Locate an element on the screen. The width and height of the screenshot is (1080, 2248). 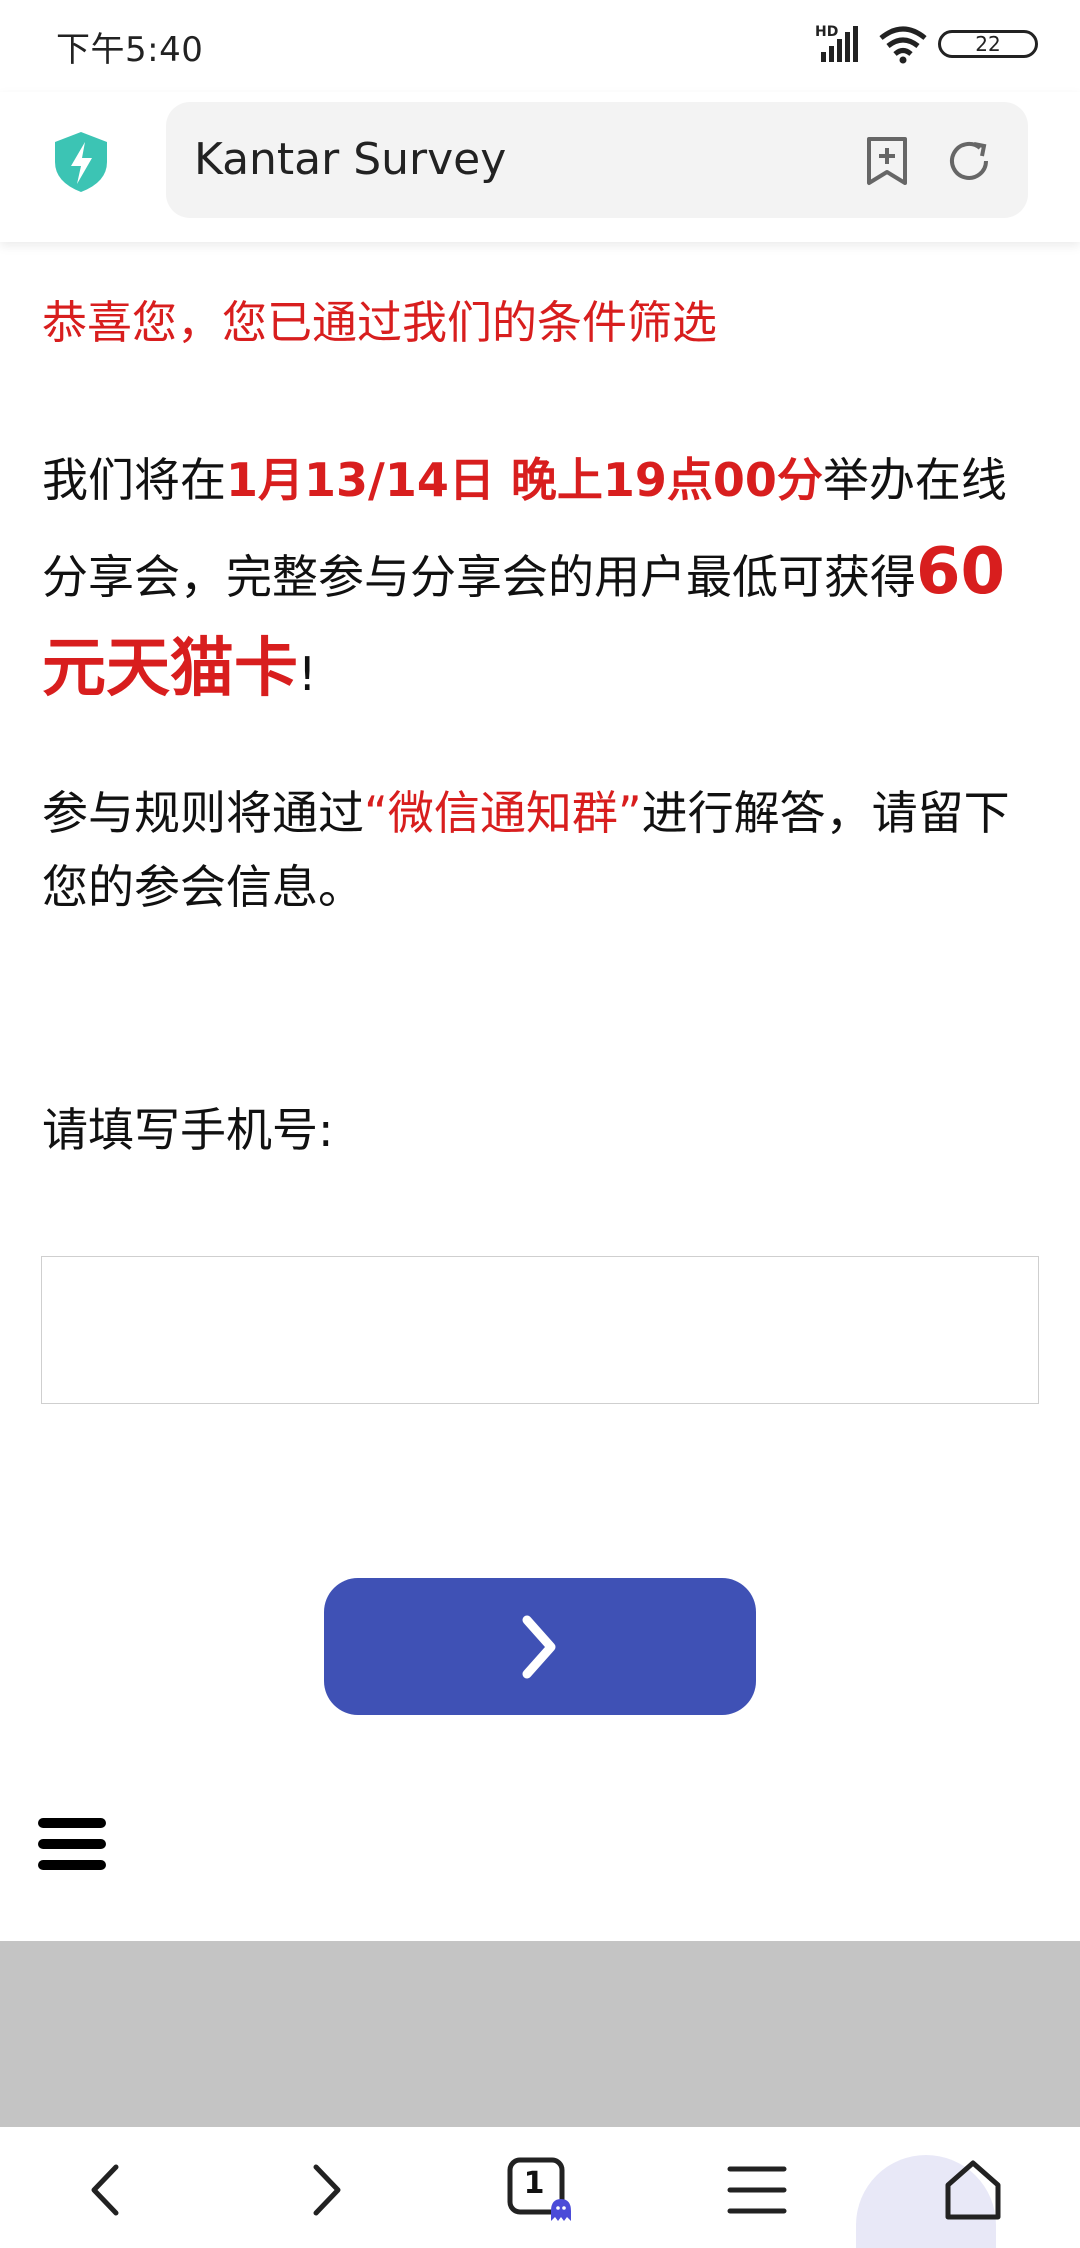
add-bookmark-icon is located at coordinates (887, 161).